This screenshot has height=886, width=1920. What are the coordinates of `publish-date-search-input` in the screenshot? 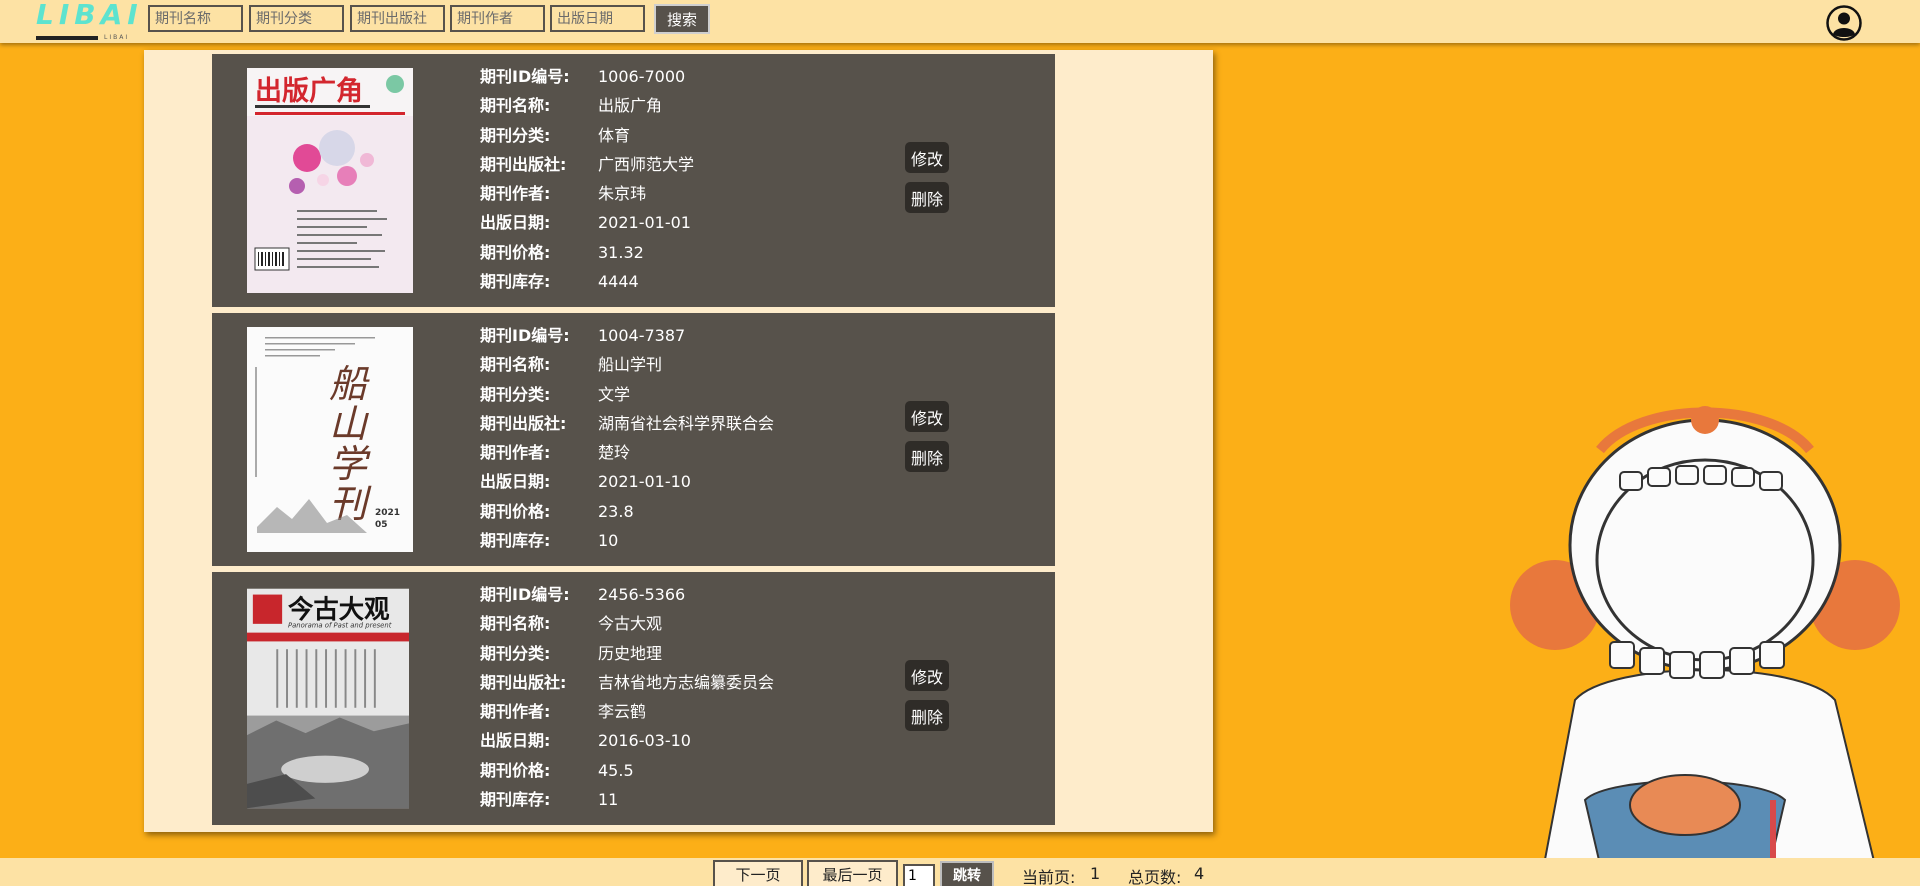 It's located at (597, 18).